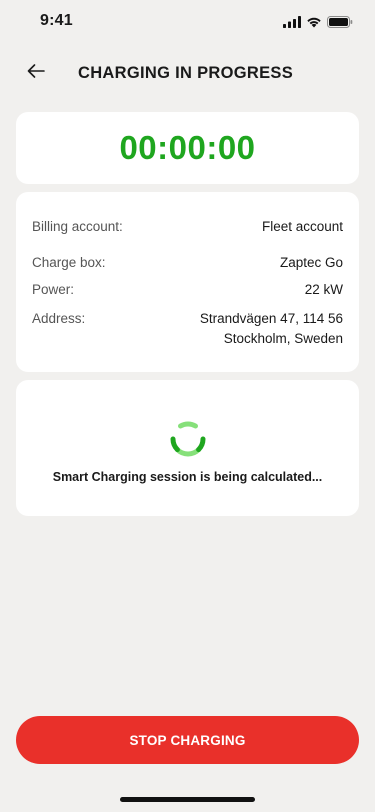 The width and height of the screenshot is (375, 812). Describe the element at coordinates (187, 290) in the screenshot. I see `power-row: Power: 22 kW` at that location.